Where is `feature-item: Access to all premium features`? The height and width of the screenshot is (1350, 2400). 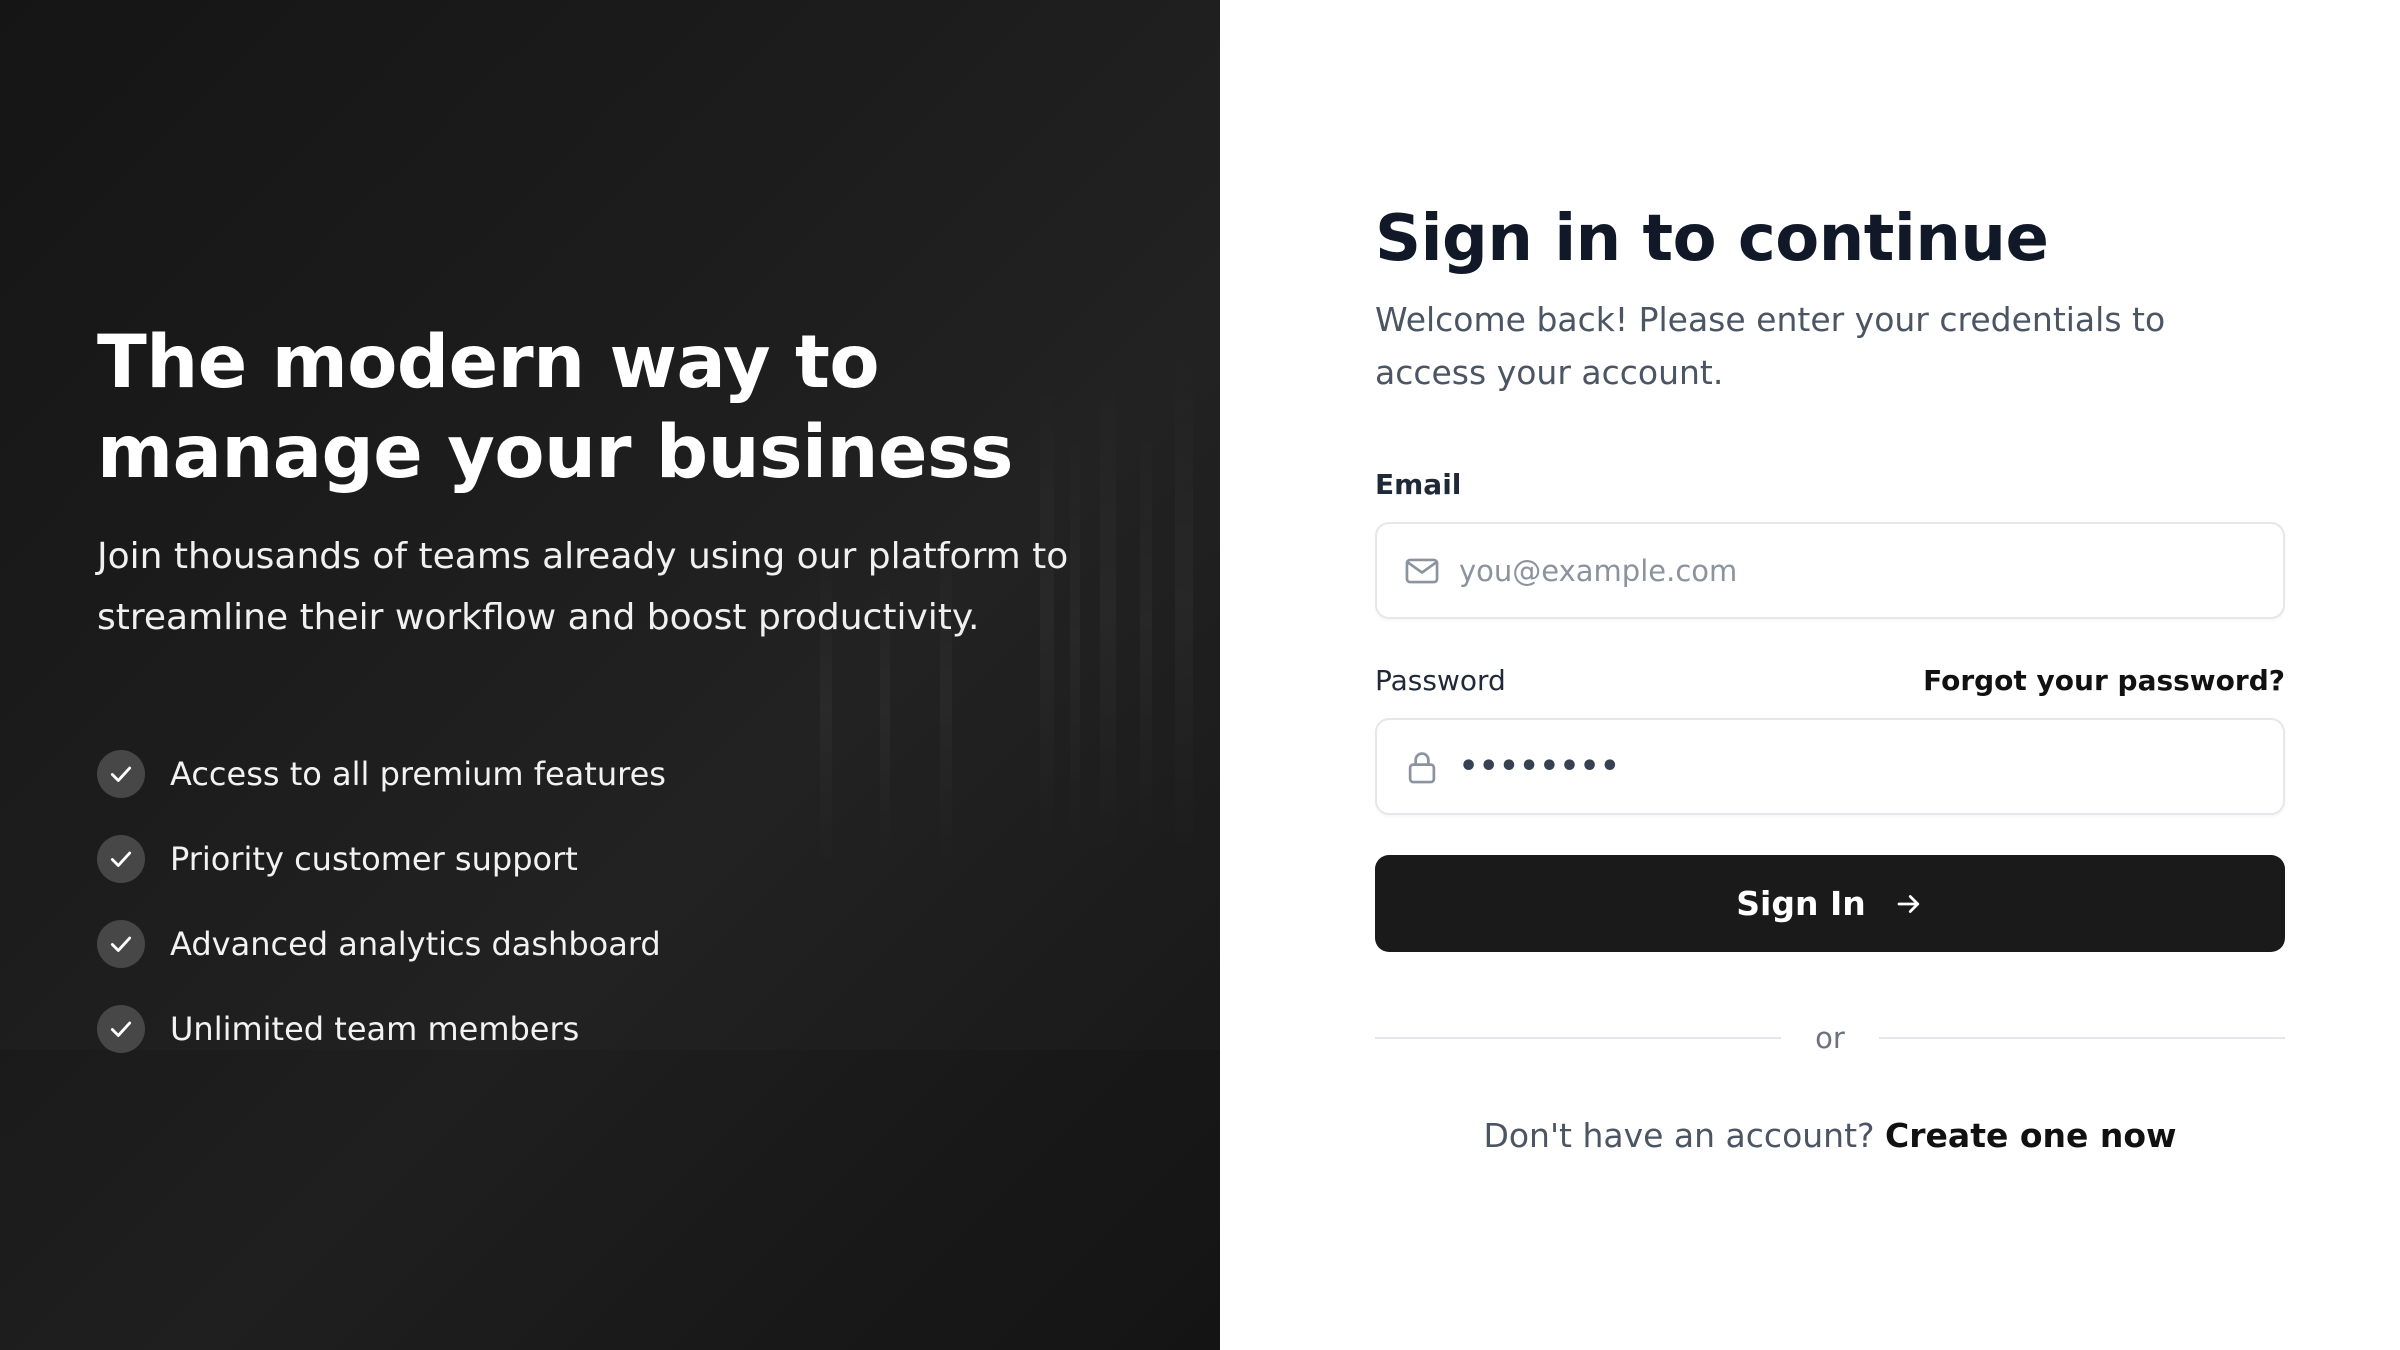
feature-item: Access to all premium features is located at coordinates (617, 774).